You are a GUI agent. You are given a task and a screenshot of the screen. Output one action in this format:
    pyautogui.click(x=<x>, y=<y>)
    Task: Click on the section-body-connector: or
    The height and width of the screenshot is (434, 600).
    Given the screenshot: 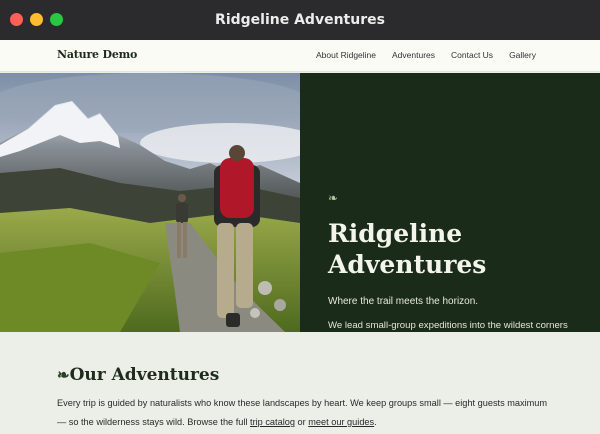 What is the action you would take?
    pyautogui.click(x=301, y=422)
    